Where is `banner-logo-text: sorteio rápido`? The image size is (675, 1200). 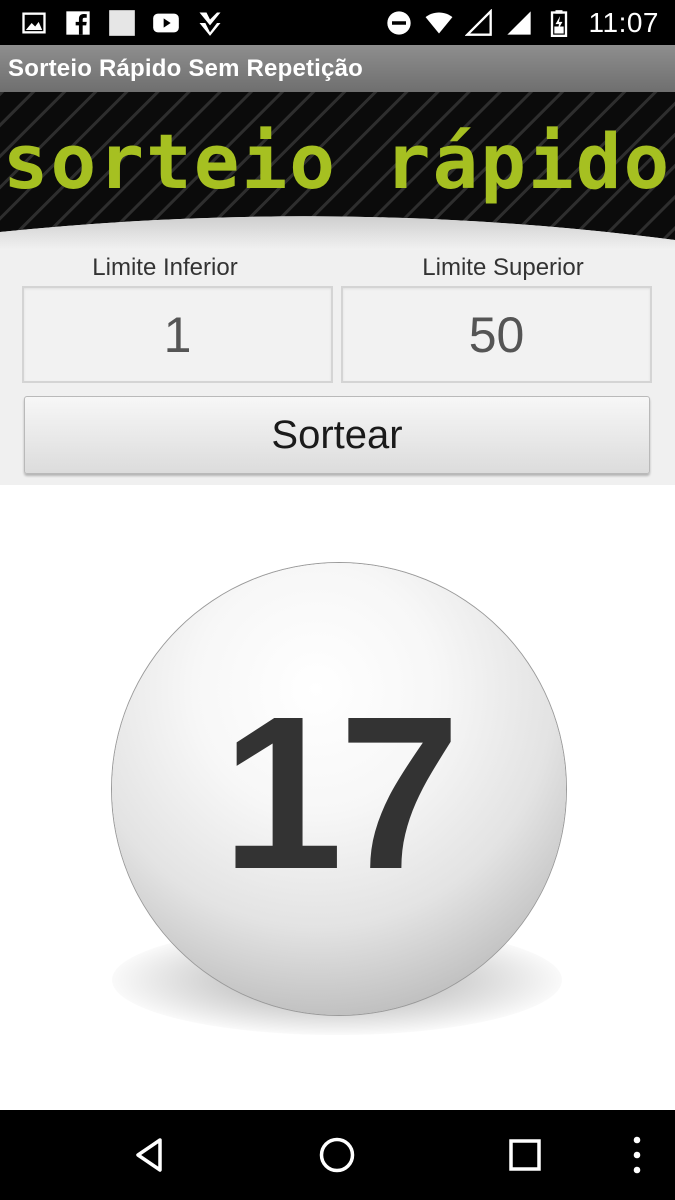
banner-logo-text: sorteio rápido is located at coordinates (337, 161).